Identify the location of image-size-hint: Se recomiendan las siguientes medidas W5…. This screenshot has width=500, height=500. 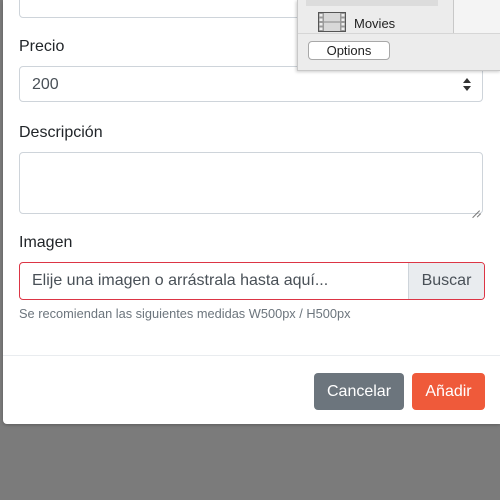
(185, 313).